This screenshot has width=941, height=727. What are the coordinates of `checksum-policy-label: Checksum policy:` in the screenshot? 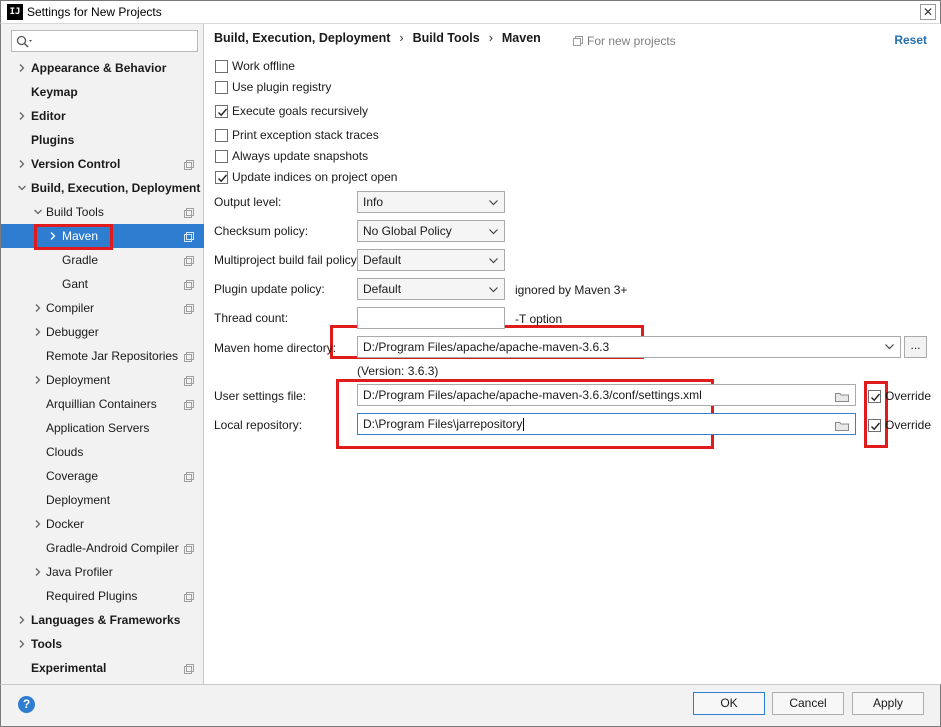 It's located at (261, 231).